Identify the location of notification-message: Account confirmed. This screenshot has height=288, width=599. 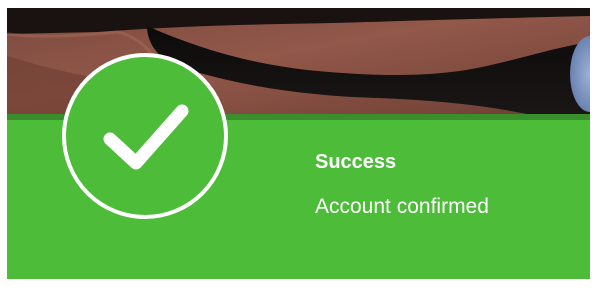
(402, 206).